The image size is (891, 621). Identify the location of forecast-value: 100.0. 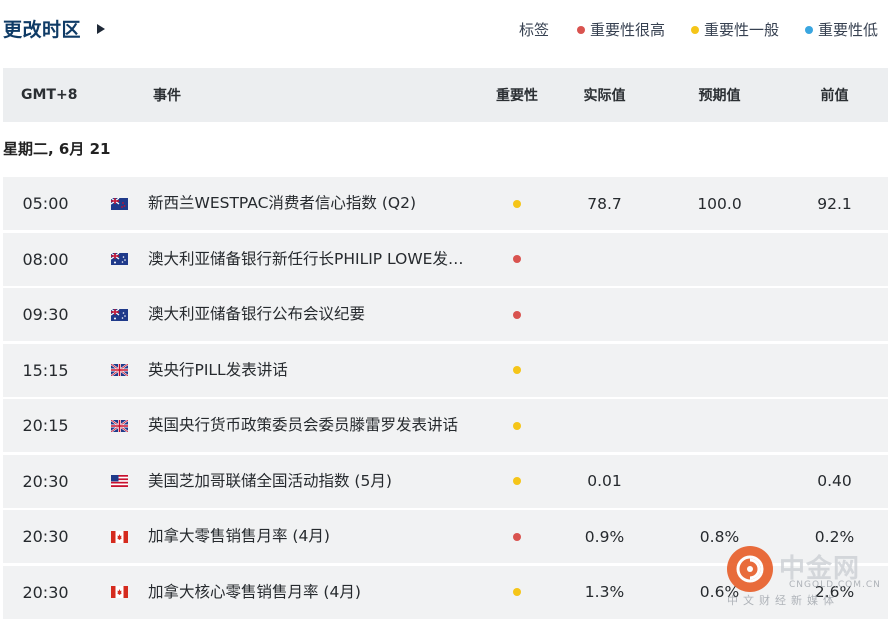
(719, 203).